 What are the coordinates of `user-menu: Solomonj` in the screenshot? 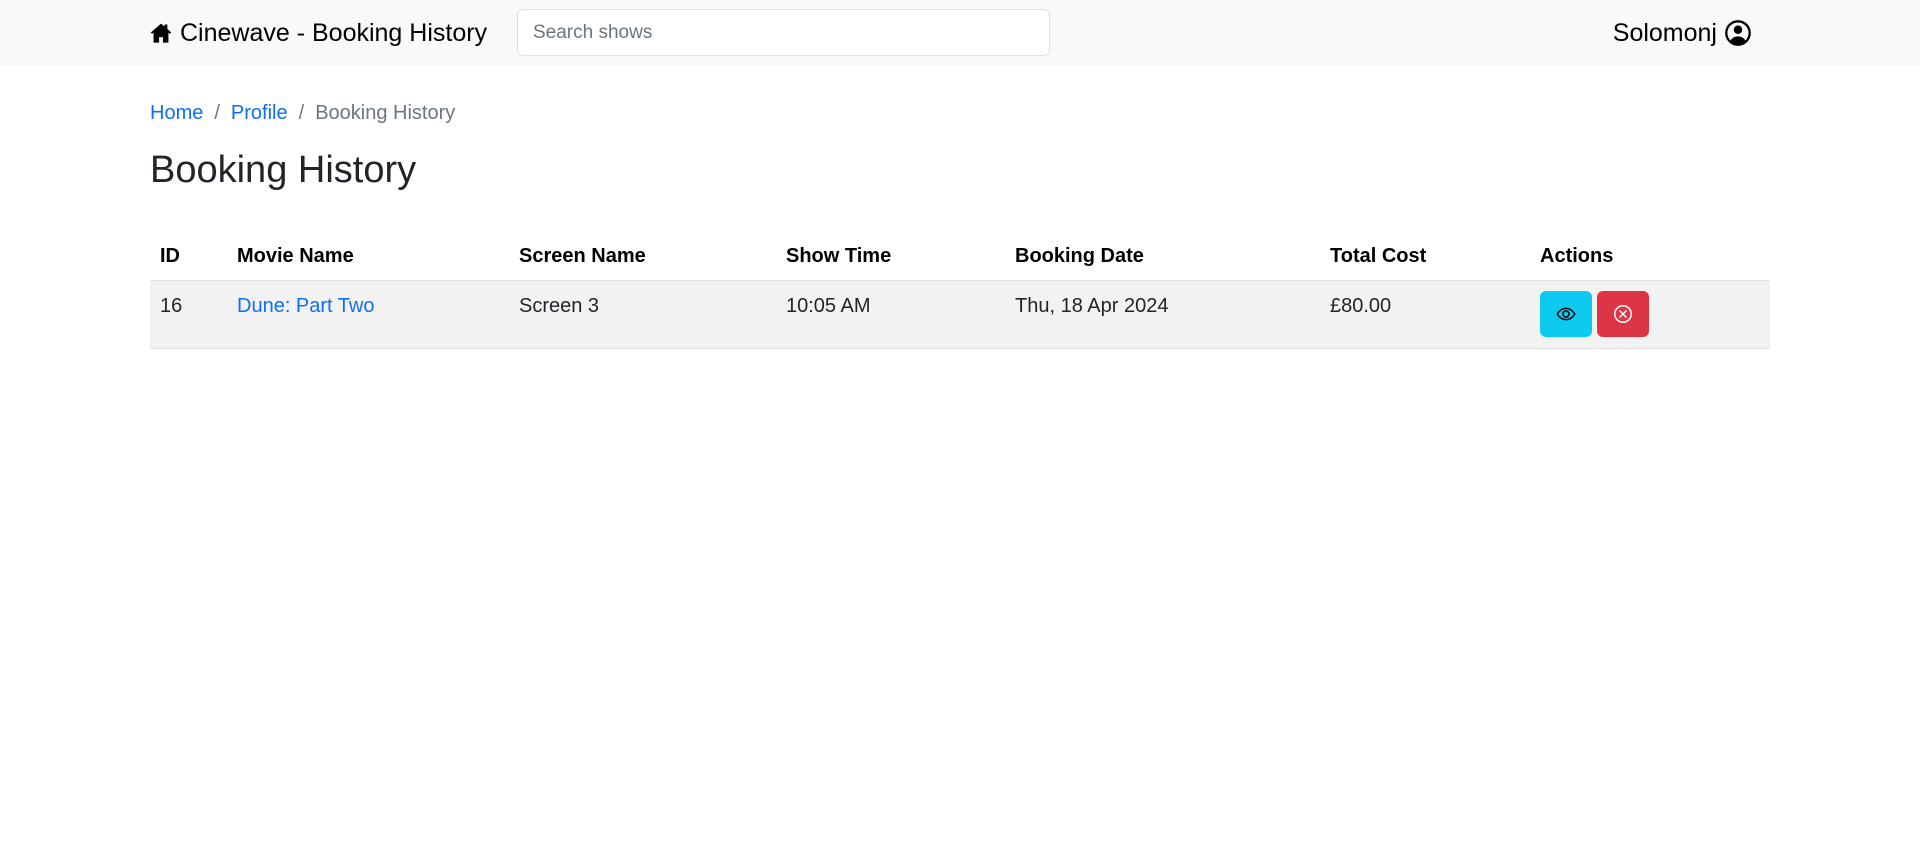 It's located at (1682, 33).